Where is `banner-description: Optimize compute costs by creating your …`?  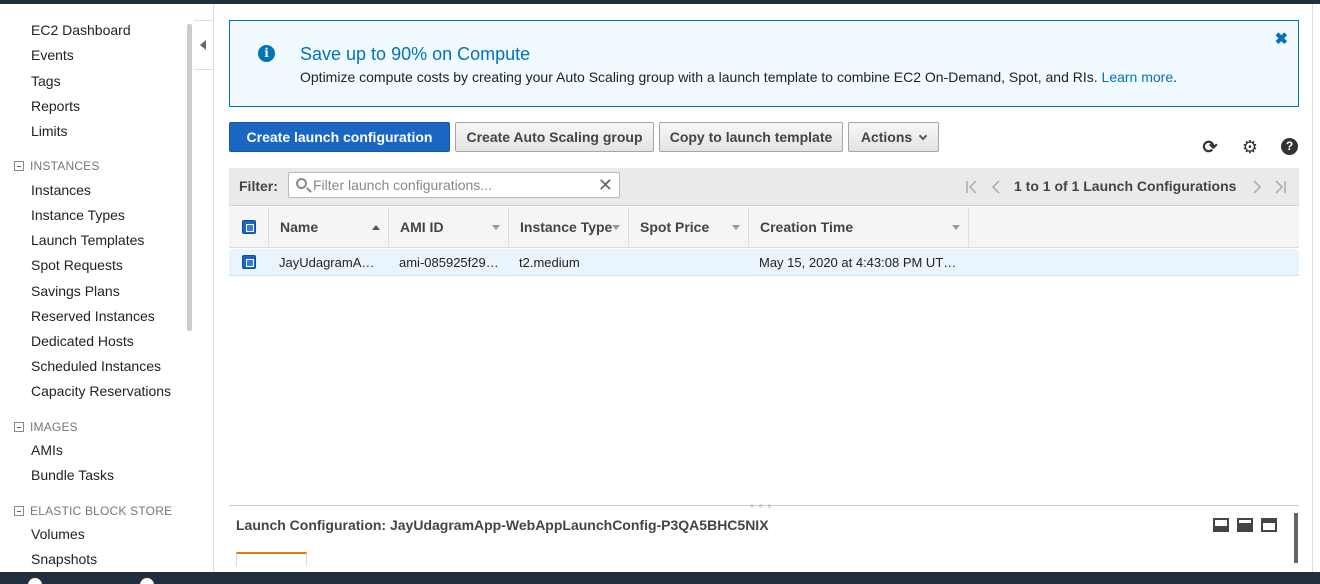 banner-description: Optimize compute costs by creating your … is located at coordinates (738, 77).